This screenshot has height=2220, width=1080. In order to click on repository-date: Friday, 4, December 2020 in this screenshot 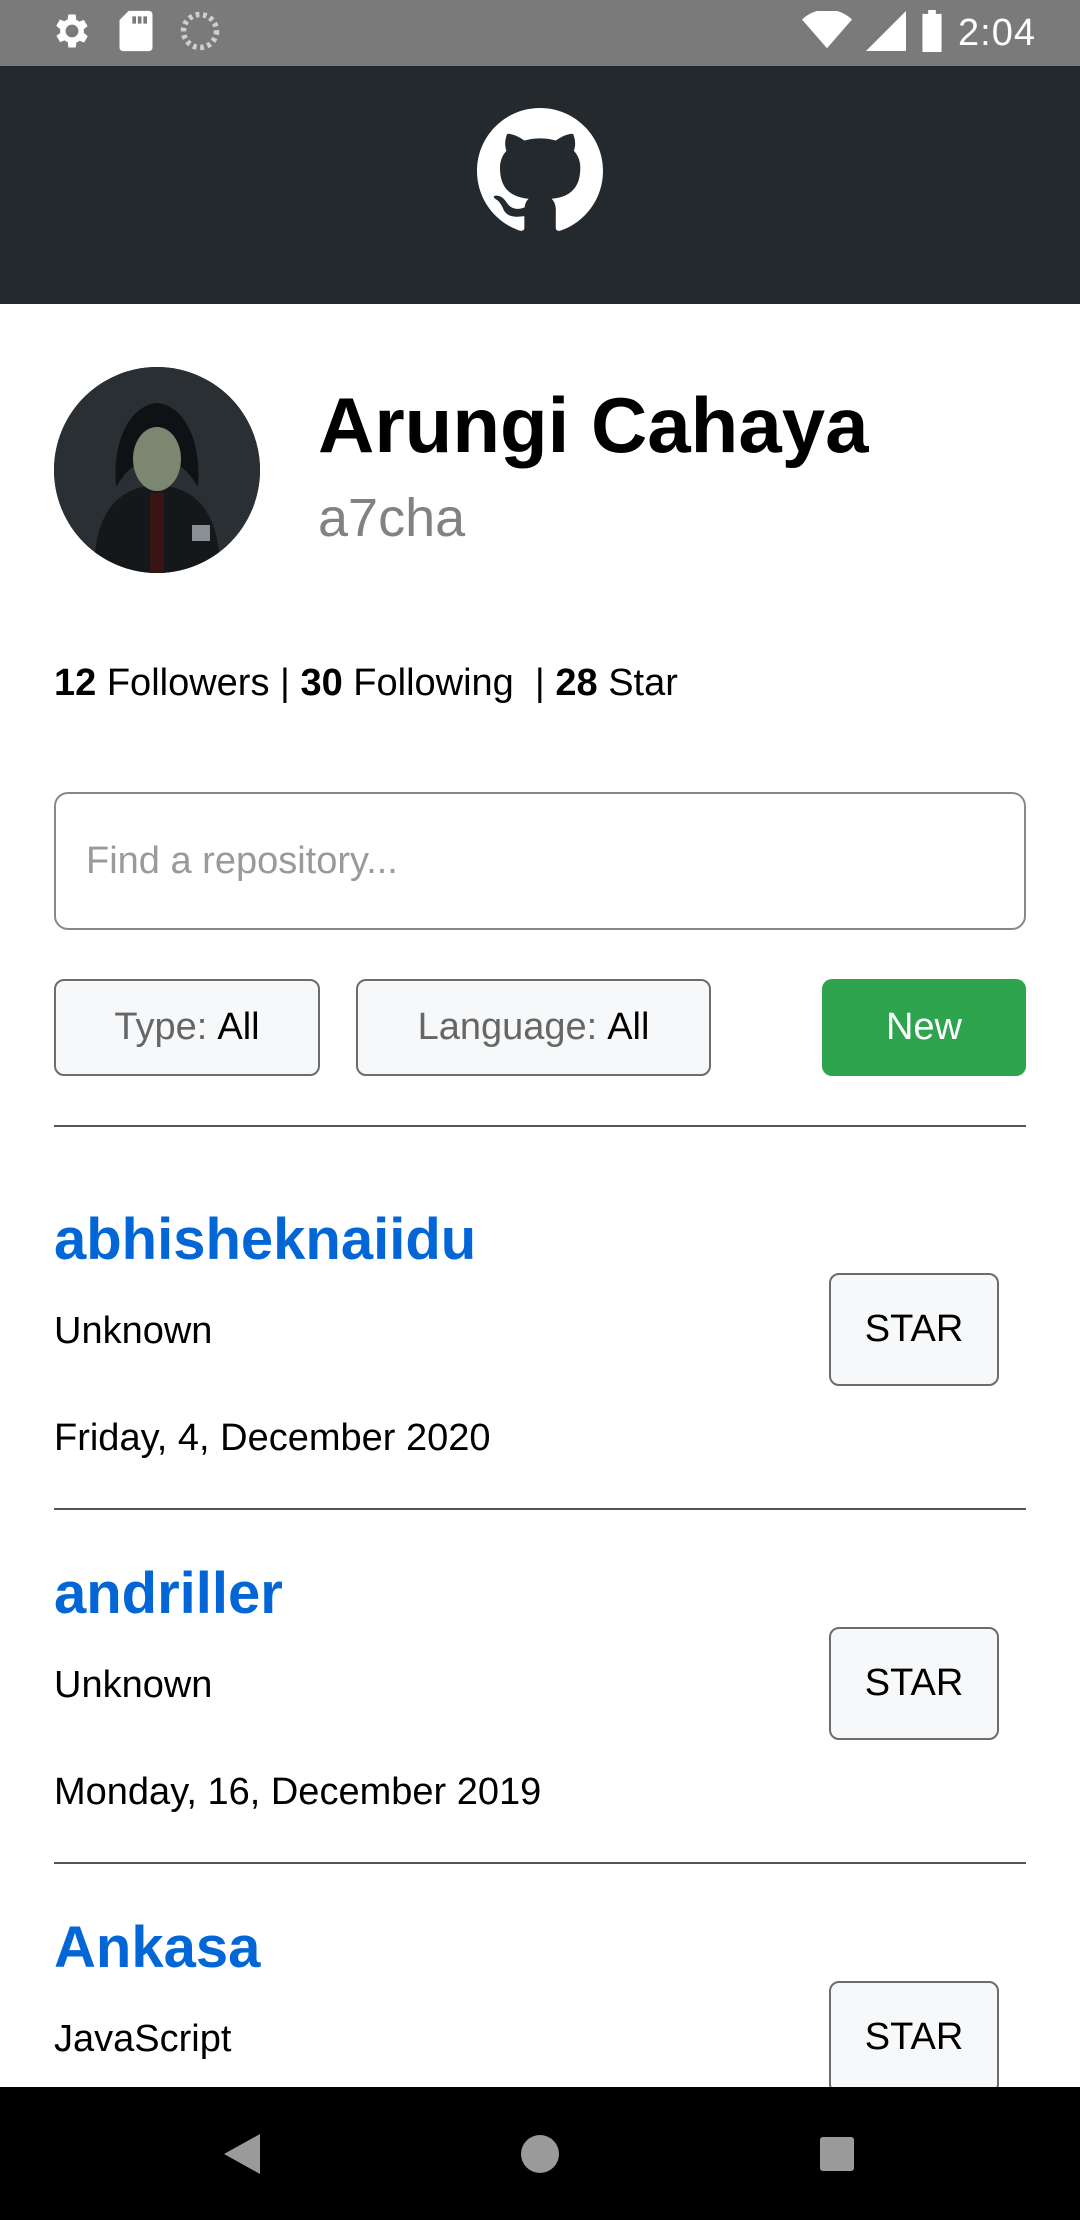, I will do `click(272, 1438)`.